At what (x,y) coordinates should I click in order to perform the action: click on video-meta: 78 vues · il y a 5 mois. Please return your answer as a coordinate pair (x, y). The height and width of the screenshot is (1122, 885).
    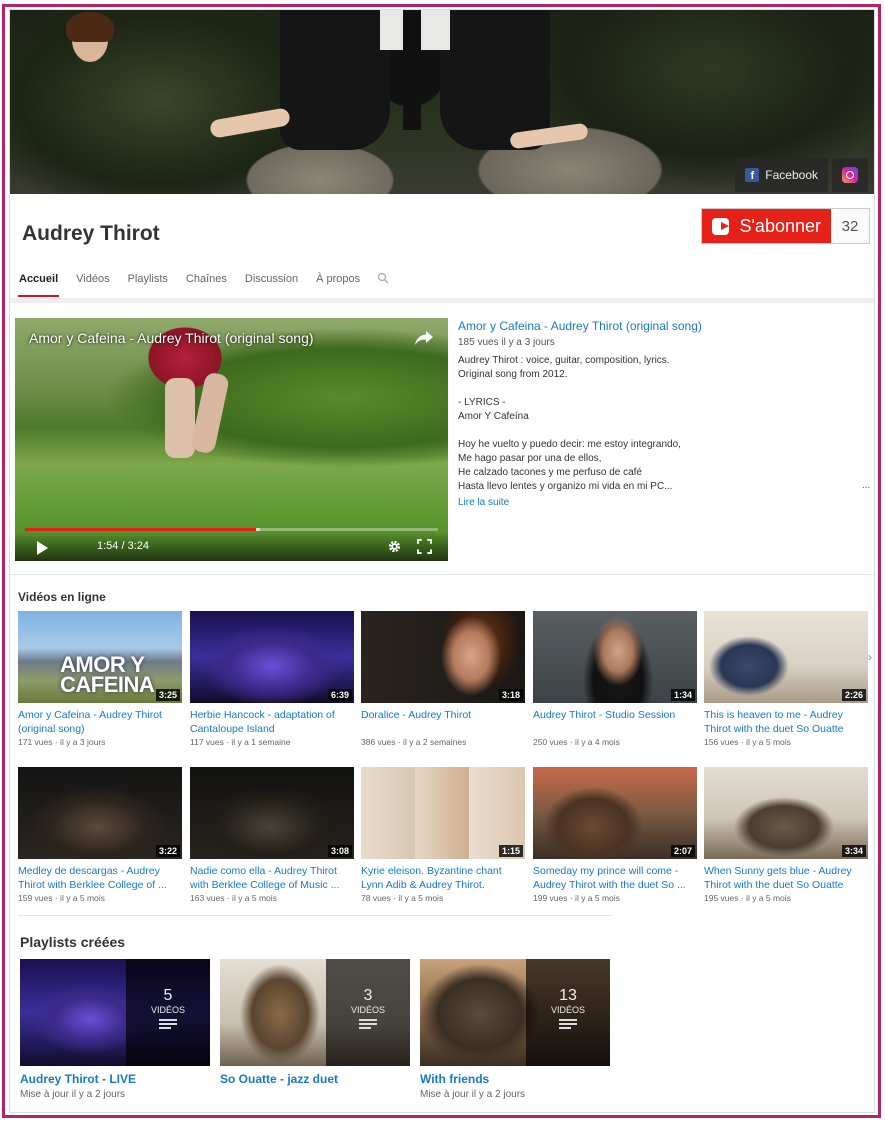
    Looking at the image, I should click on (402, 898).